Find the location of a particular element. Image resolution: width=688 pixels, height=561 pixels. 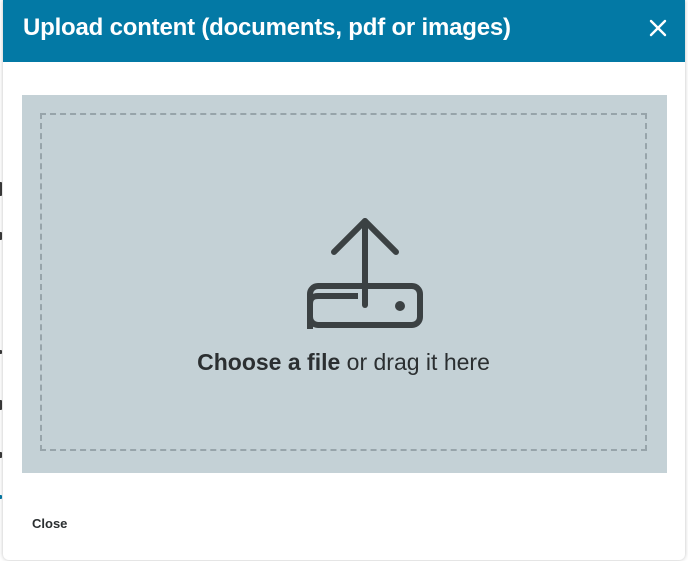

dropzone-instructions: Choose a file or drag it here is located at coordinates (343, 362).